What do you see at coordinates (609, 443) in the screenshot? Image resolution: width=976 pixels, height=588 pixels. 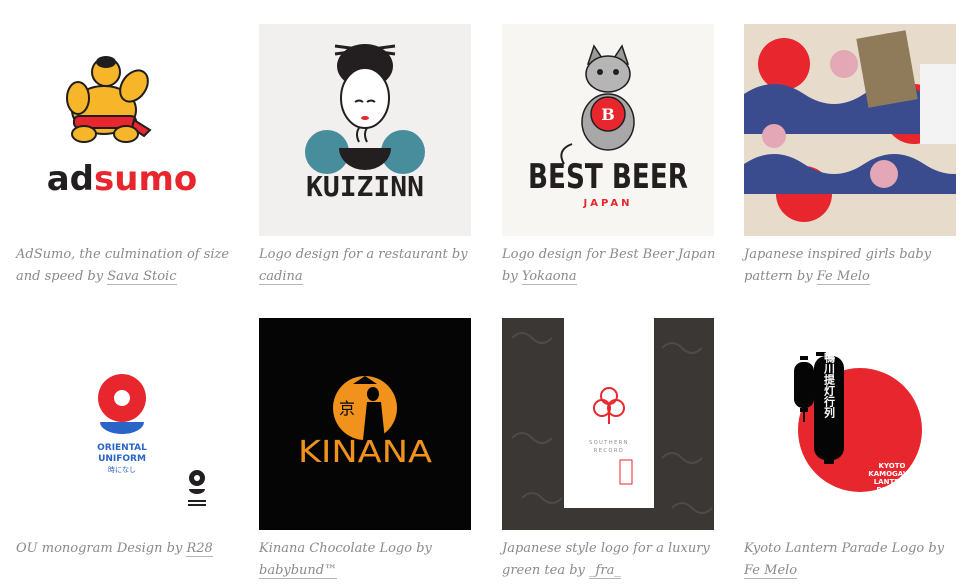 I see `southern-text: SOUTHERN` at bounding box center [609, 443].